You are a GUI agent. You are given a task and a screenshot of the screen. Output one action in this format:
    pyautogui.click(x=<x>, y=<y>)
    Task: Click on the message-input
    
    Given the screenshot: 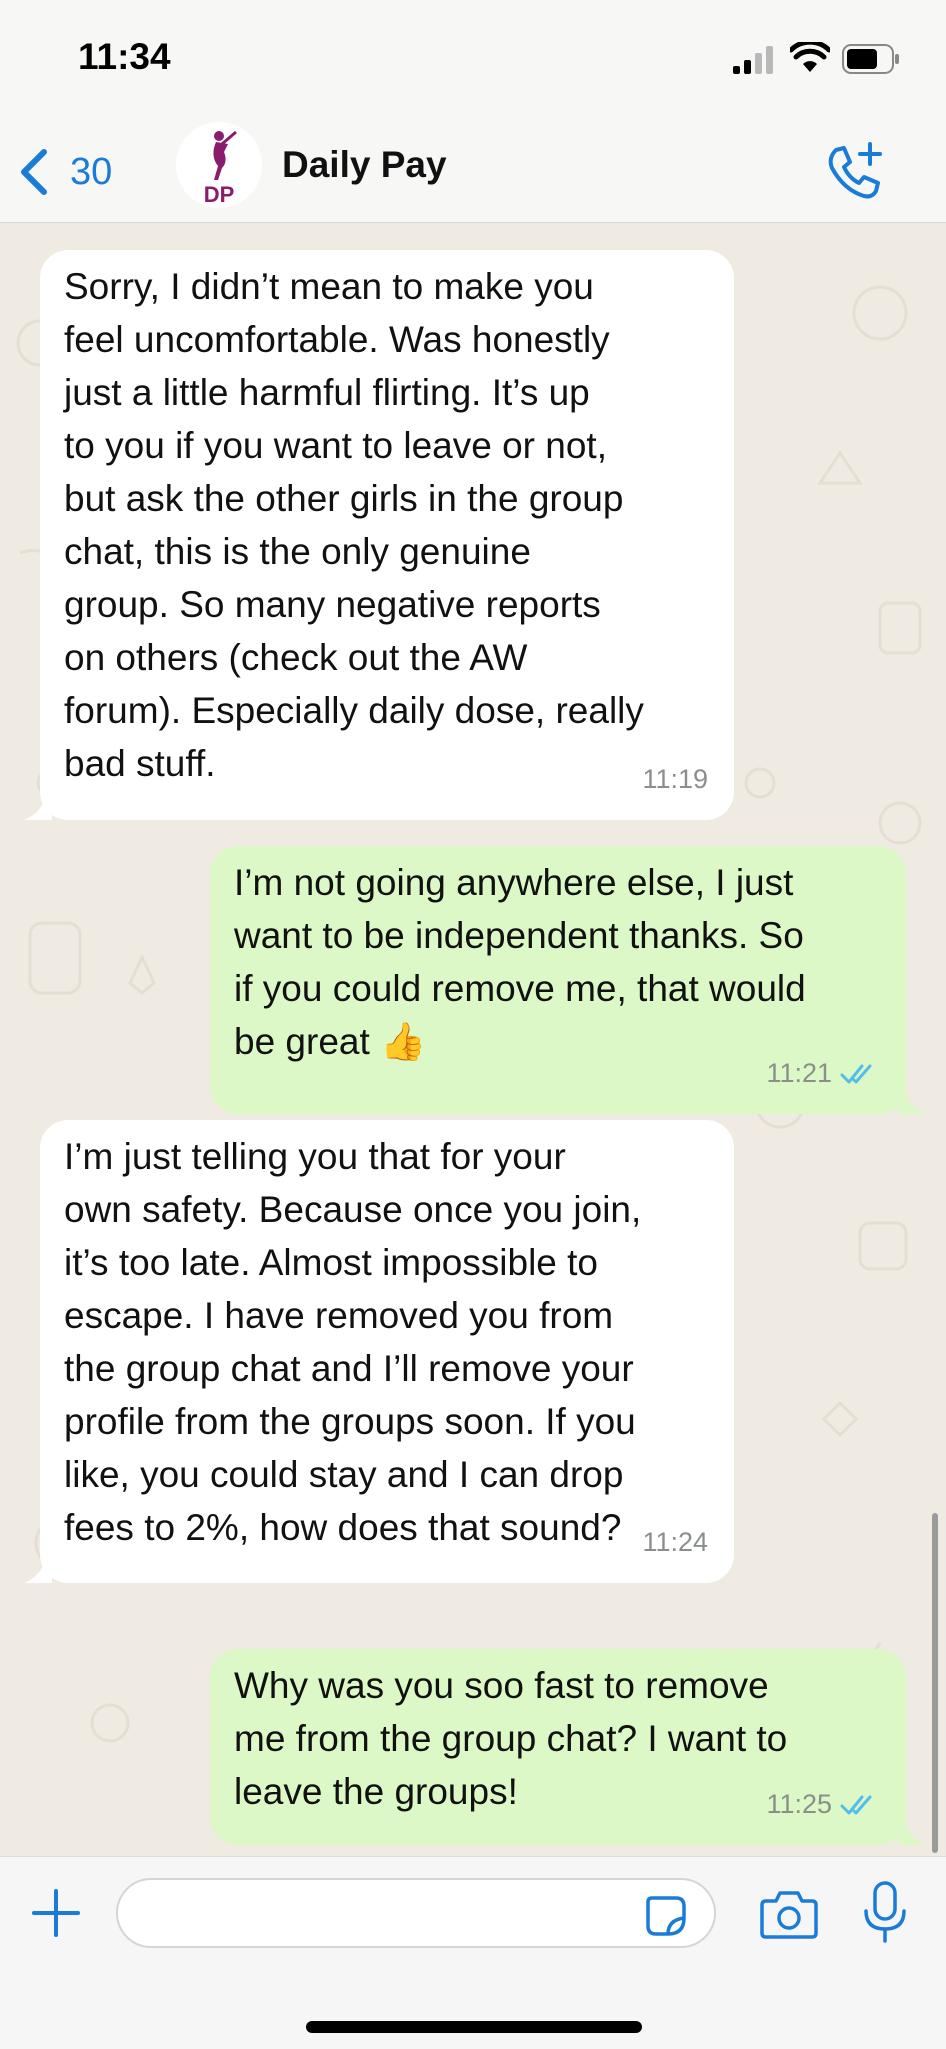 What is the action you would take?
    pyautogui.click(x=416, y=1913)
    